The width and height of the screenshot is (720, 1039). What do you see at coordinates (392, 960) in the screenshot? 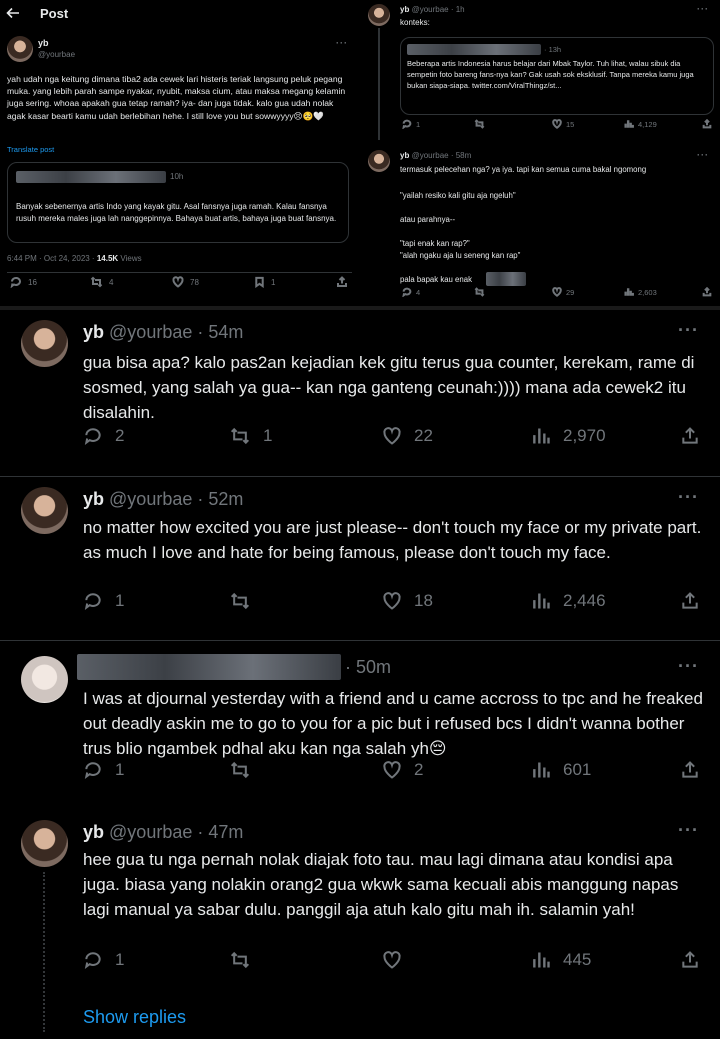
I see `like-button` at bounding box center [392, 960].